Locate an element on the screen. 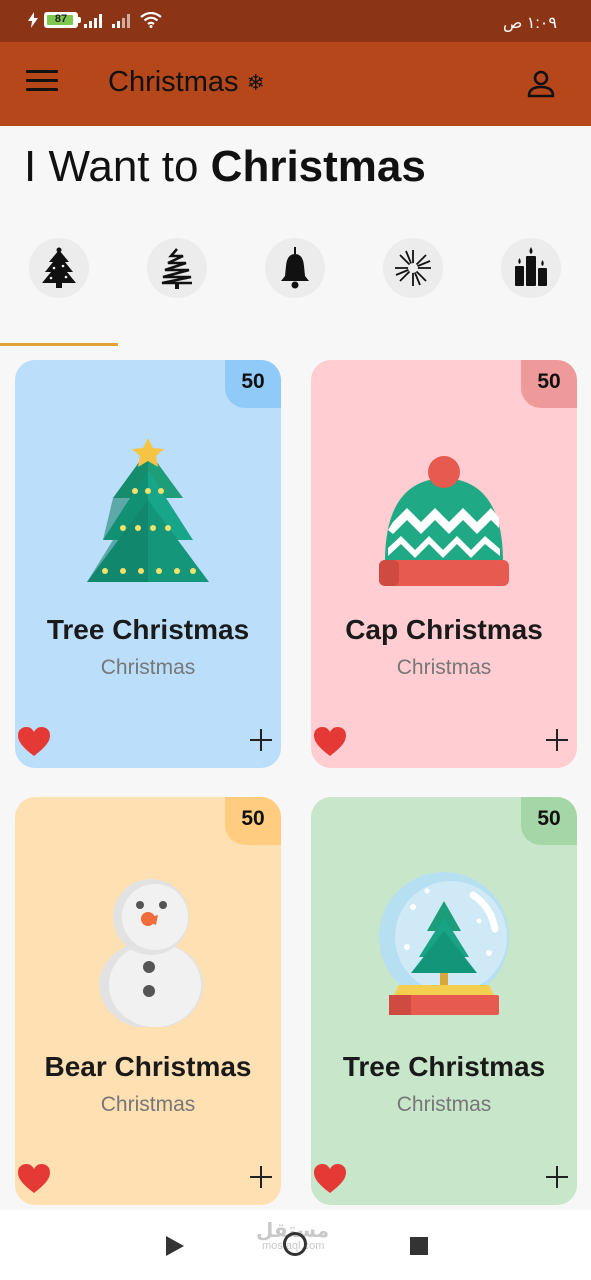 This screenshot has height=1280, width=591. battery-level: 87 is located at coordinates (61, 19).